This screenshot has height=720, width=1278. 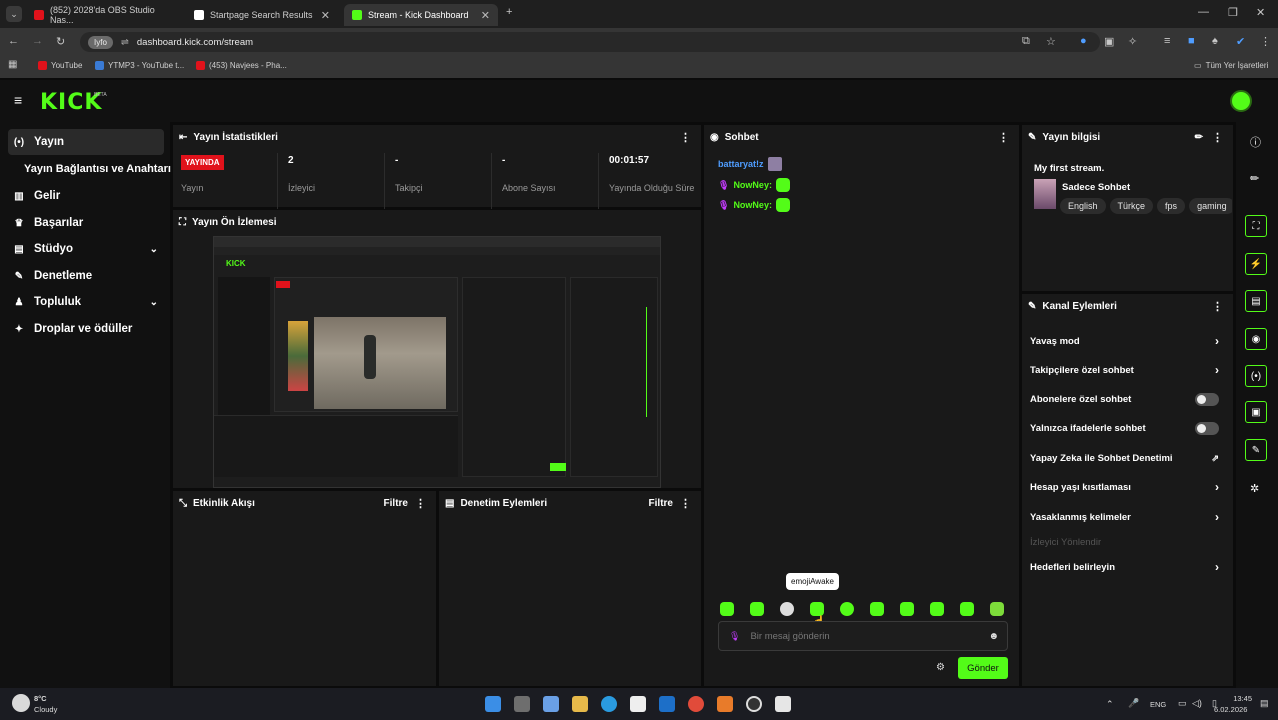 I want to click on stream-preview-video: KICK, so click(x=437, y=362).